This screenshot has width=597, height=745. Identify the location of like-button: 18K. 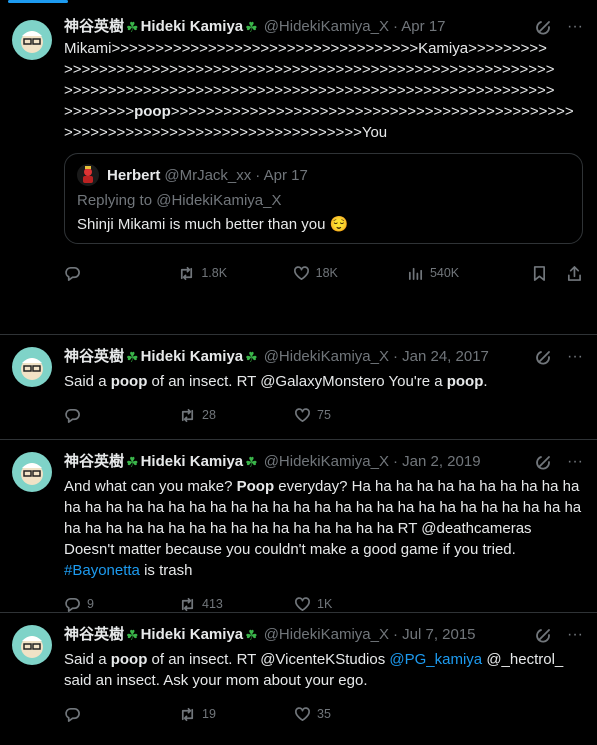
(350, 273).